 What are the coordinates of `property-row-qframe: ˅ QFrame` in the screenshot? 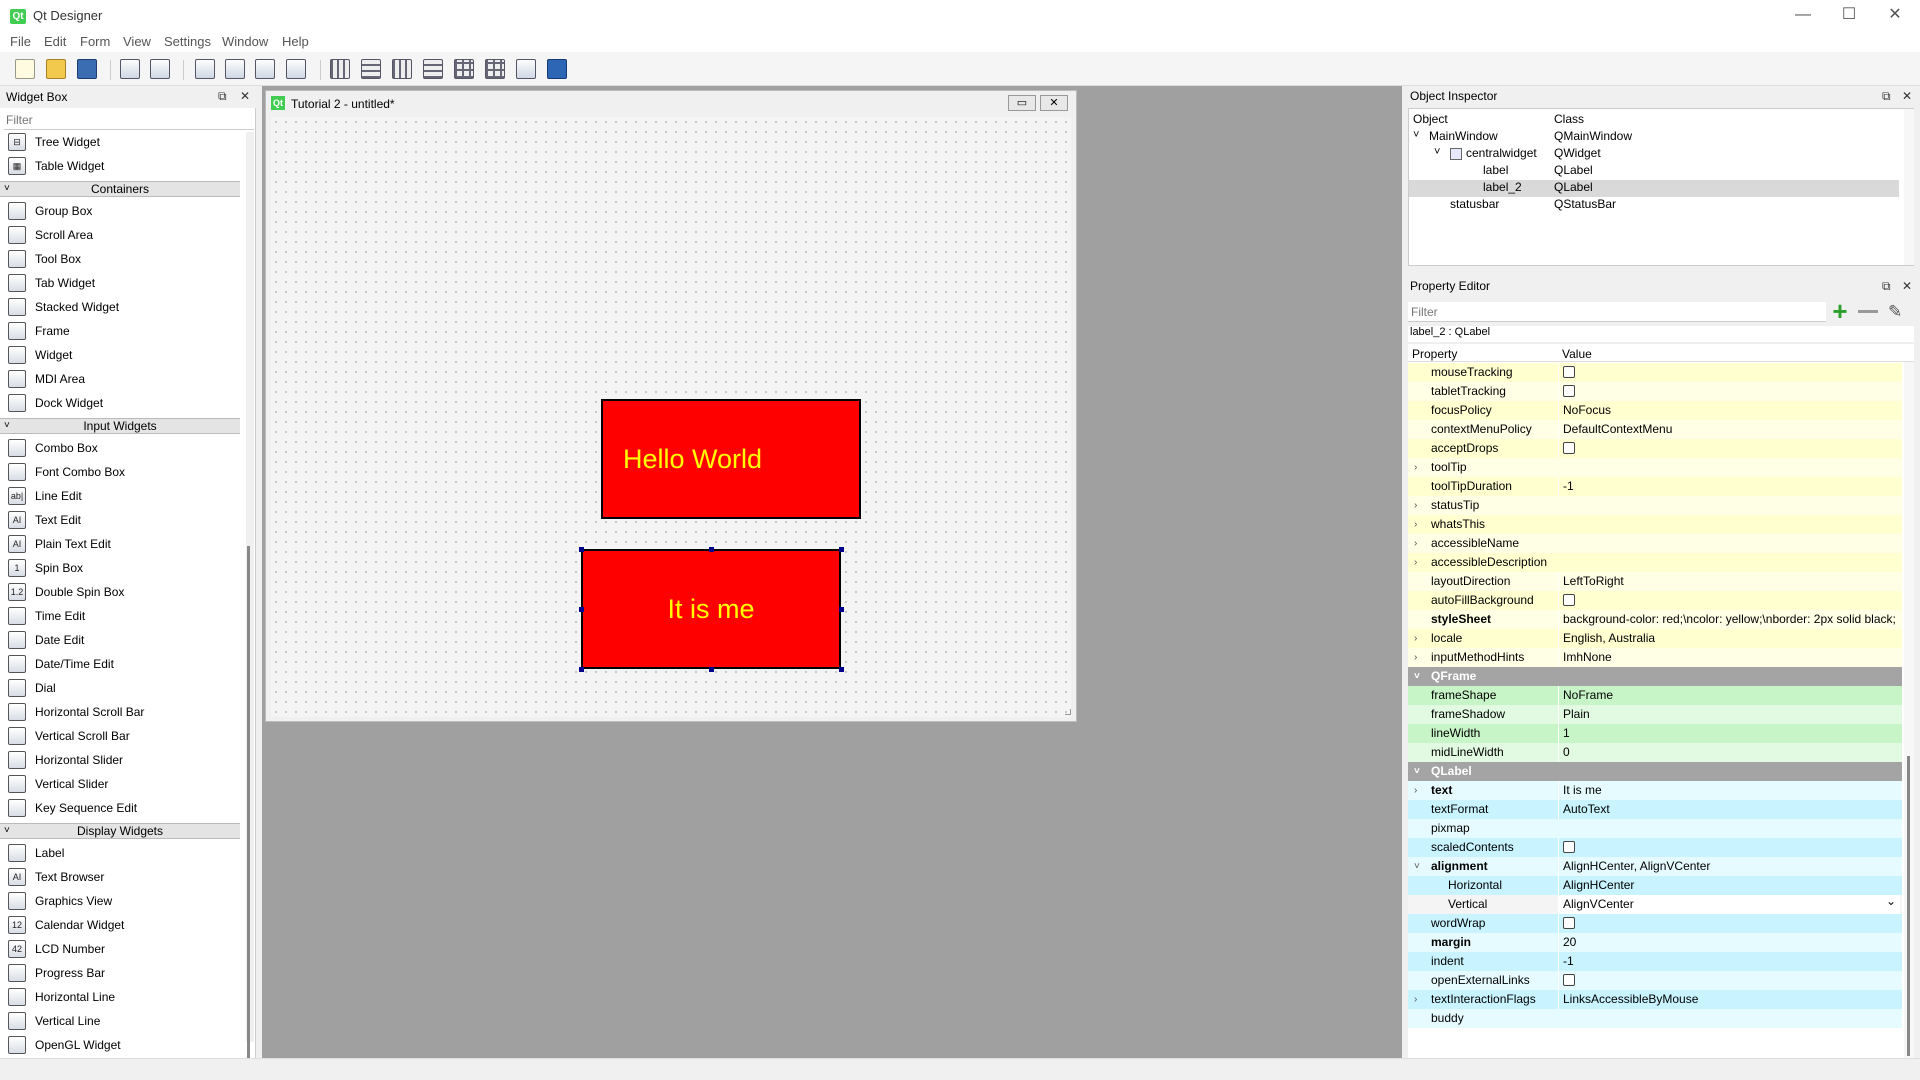 It's located at (1655, 676).